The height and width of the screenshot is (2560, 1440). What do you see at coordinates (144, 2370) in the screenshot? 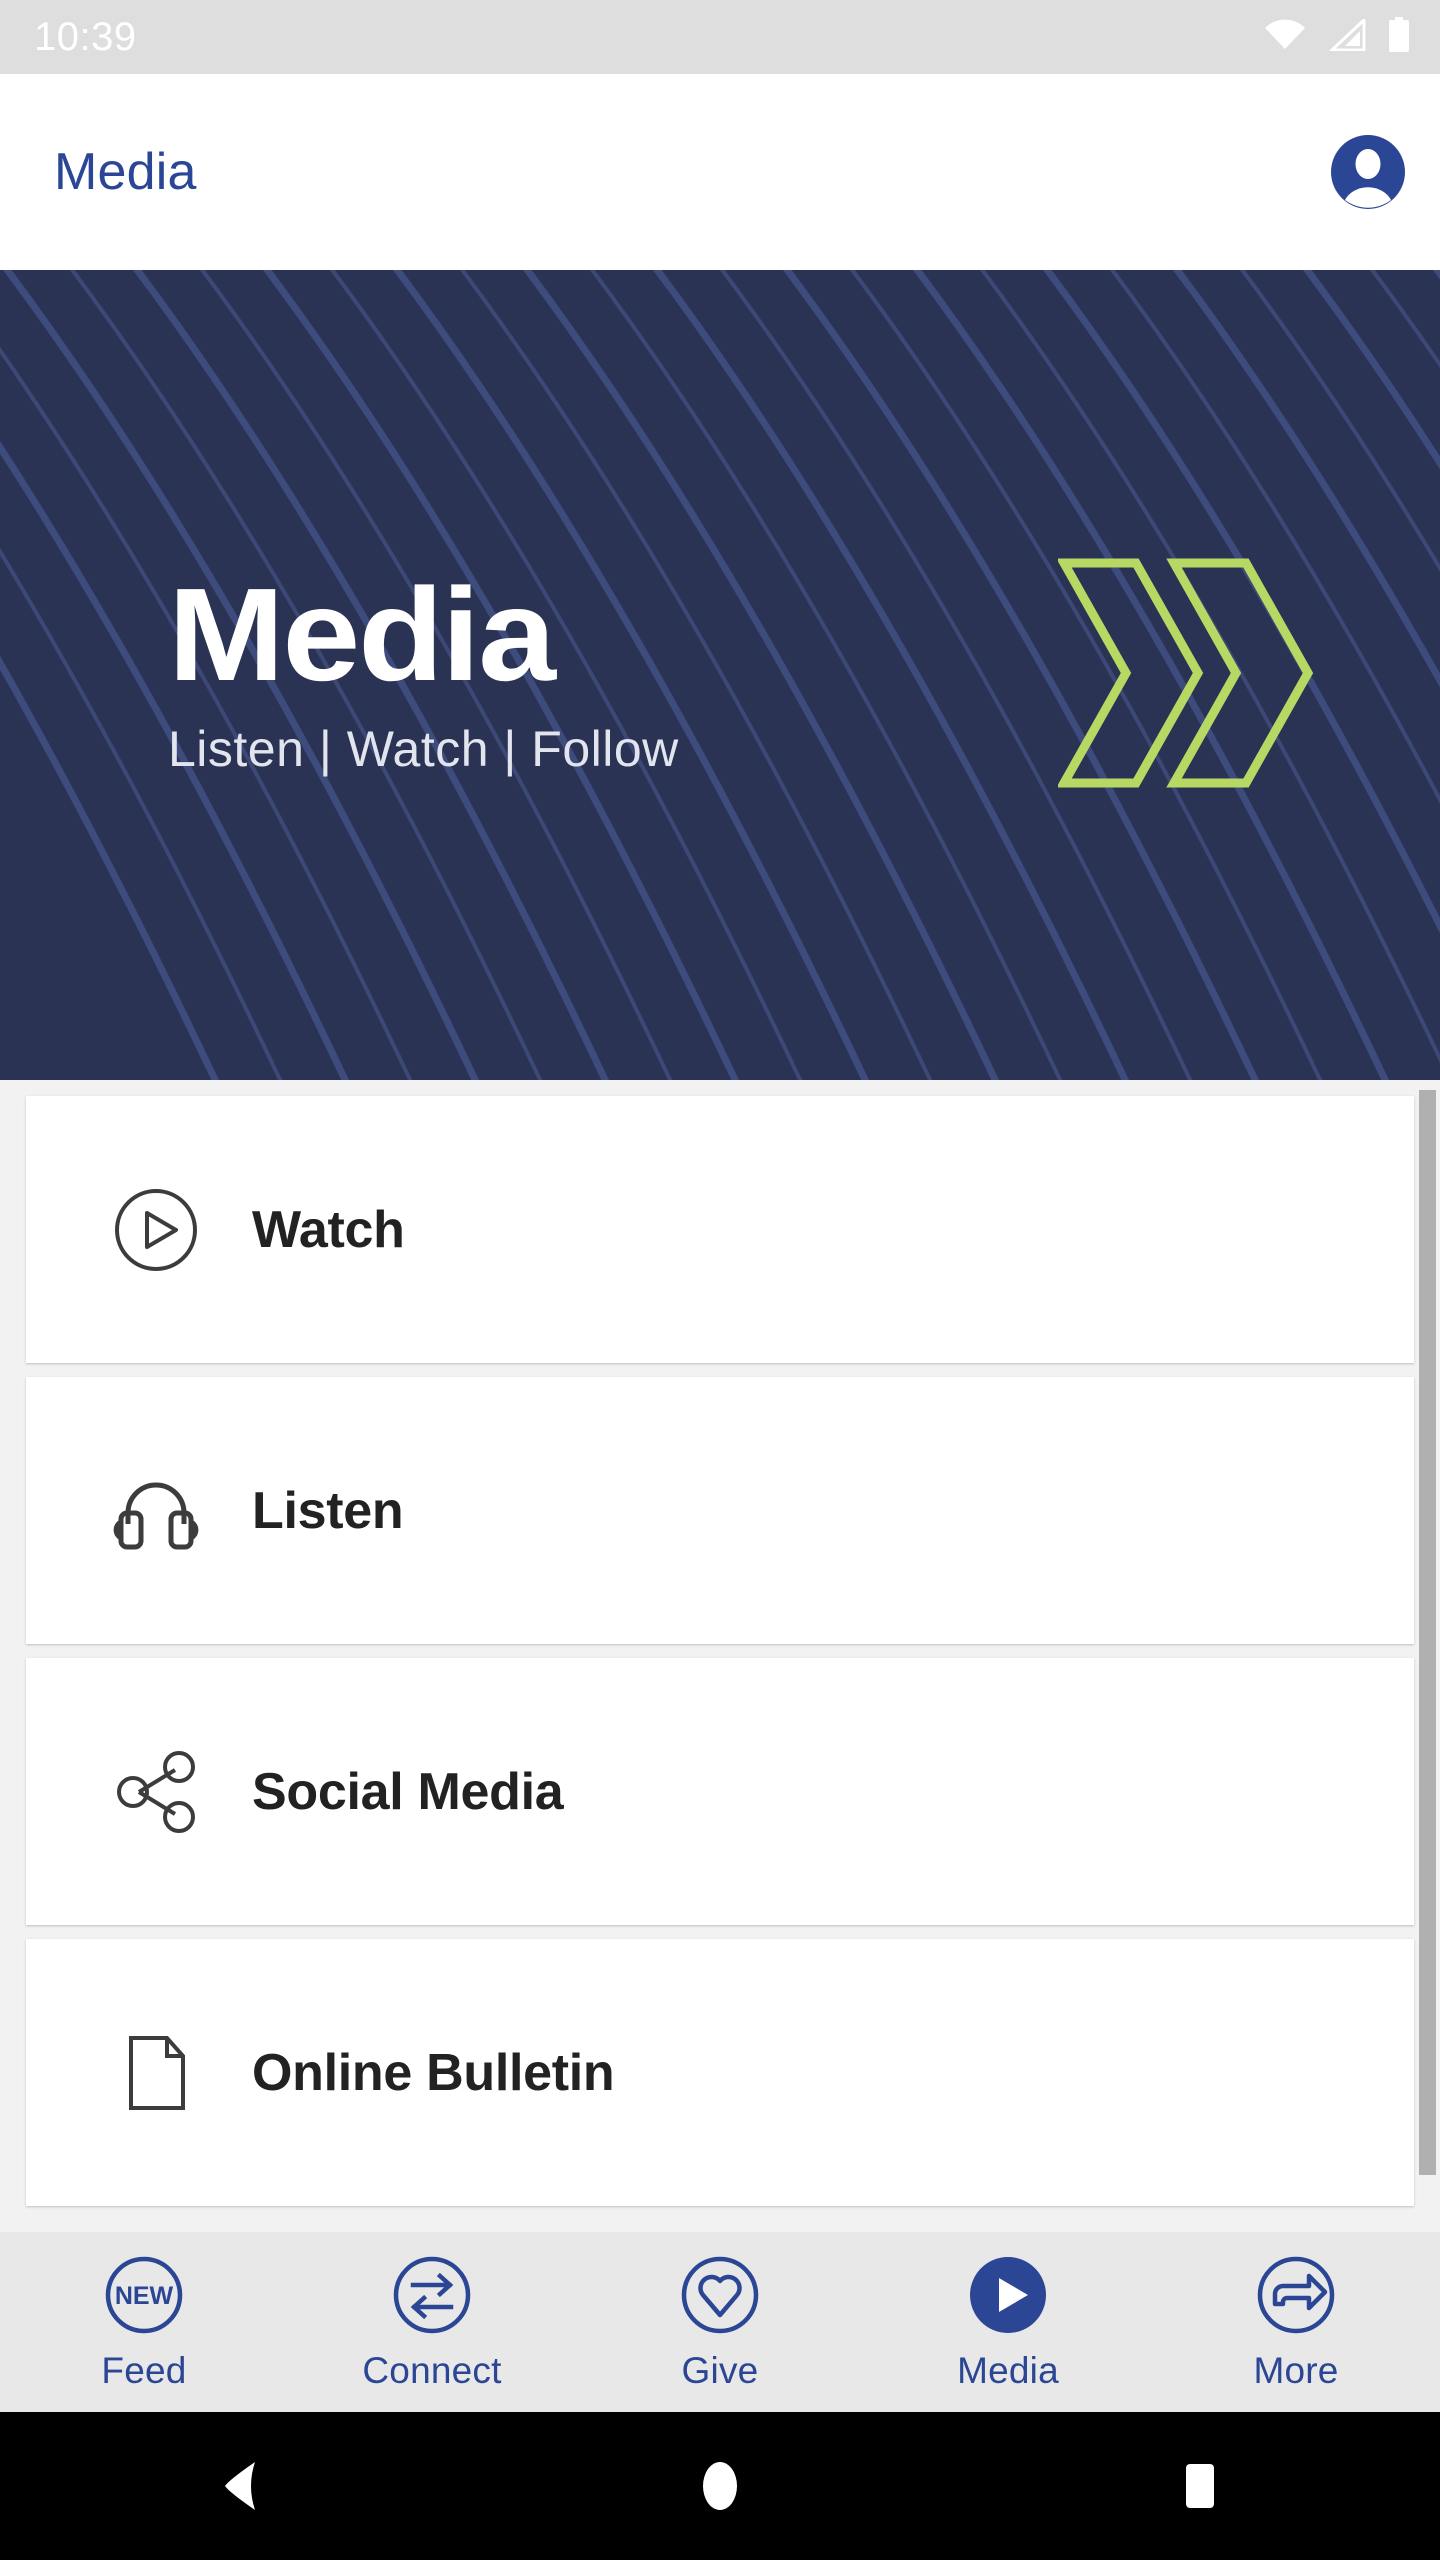
I see `nav-item-label: Feed` at bounding box center [144, 2370].